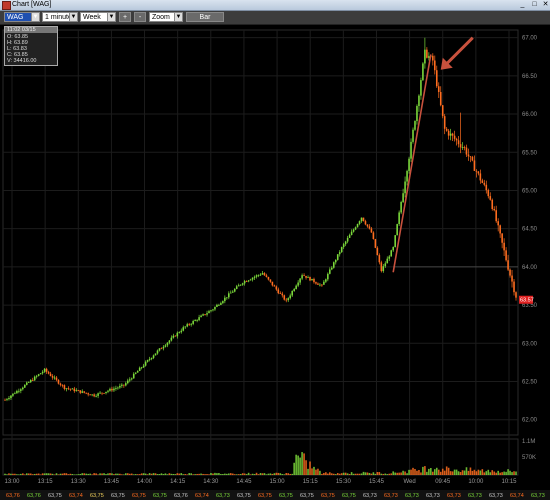 Image resolution: width=550 pixels, height=500 pixels. I want to click on minimize-icon: _, so click(522, 4).